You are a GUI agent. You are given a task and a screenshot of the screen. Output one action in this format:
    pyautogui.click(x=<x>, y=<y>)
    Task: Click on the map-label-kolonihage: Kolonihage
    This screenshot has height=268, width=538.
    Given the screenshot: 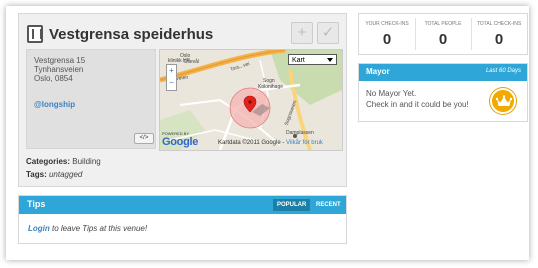 What is the action you would take?
    pyautogui.click(x=271, y=87)
    